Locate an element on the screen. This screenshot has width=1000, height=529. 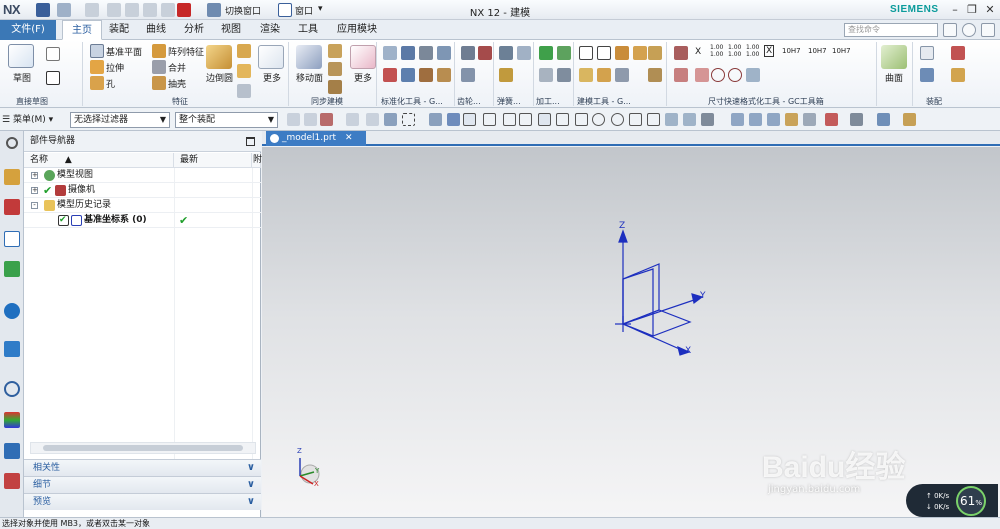
snap-4-icon is located at coordinates (525, 119).